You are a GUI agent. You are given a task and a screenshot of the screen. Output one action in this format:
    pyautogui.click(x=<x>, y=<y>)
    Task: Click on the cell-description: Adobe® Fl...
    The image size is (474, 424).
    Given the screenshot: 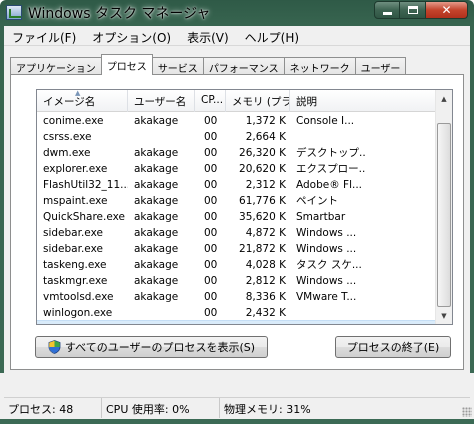 What is the action you would take?
    pyautogui.click(x=329, y=185)
    